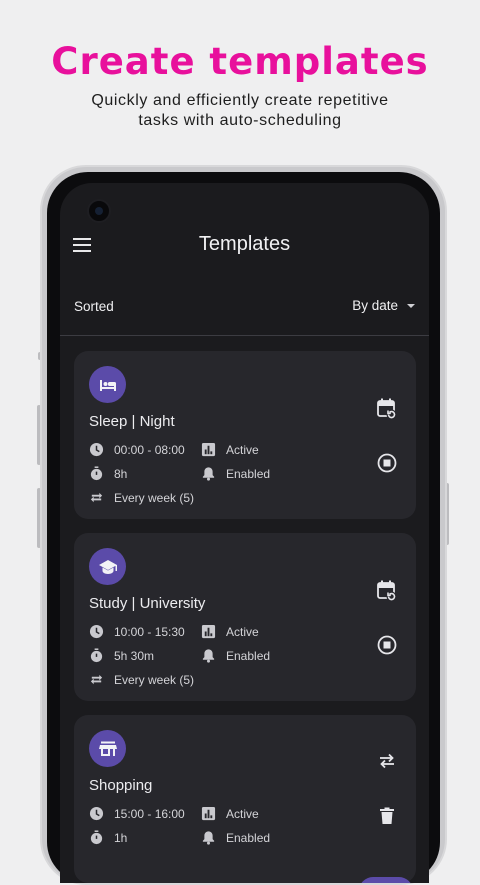  Describe the element at coordinates (99, 211) in the screenshot. I see `front-camera` at that location.